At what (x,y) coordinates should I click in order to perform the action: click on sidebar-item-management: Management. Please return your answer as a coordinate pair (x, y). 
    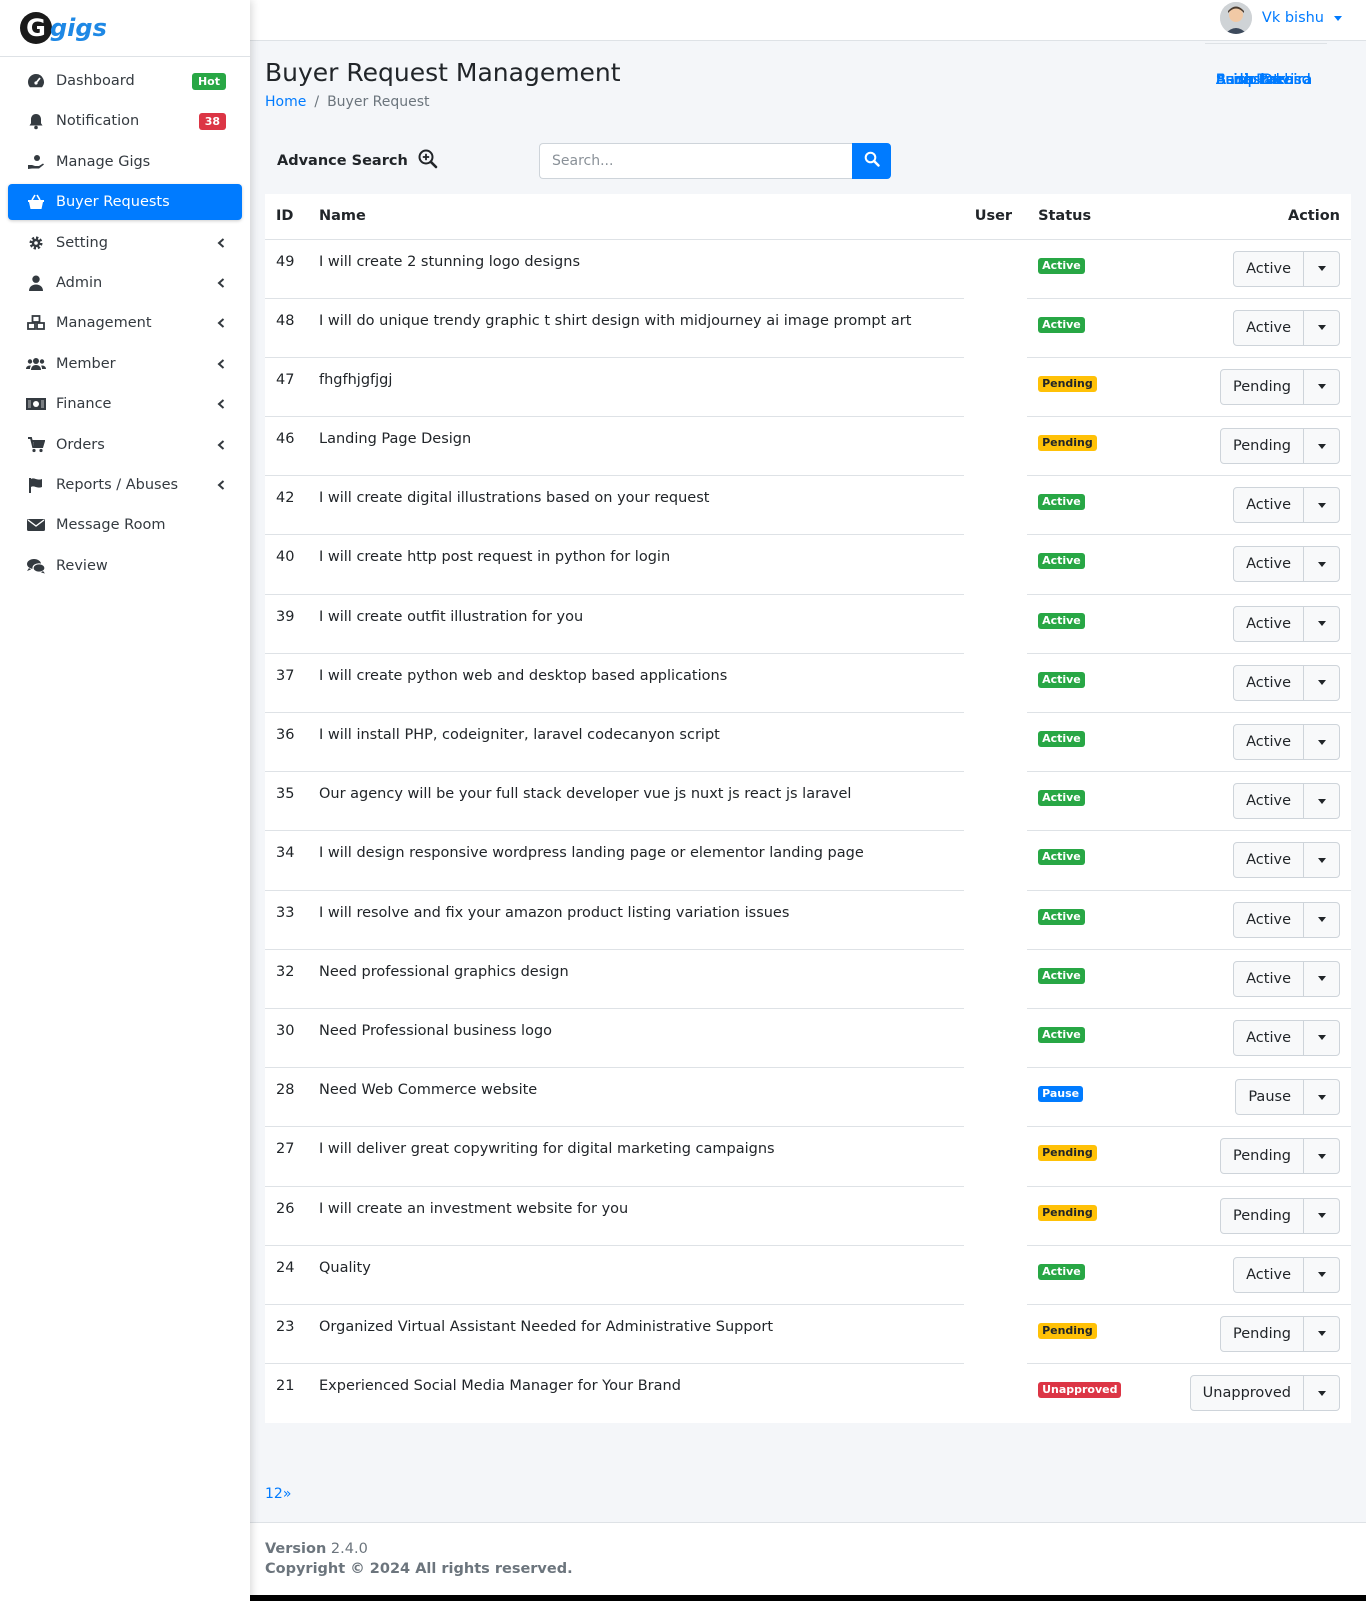
    Looking at the image, I should click on (125, 323).